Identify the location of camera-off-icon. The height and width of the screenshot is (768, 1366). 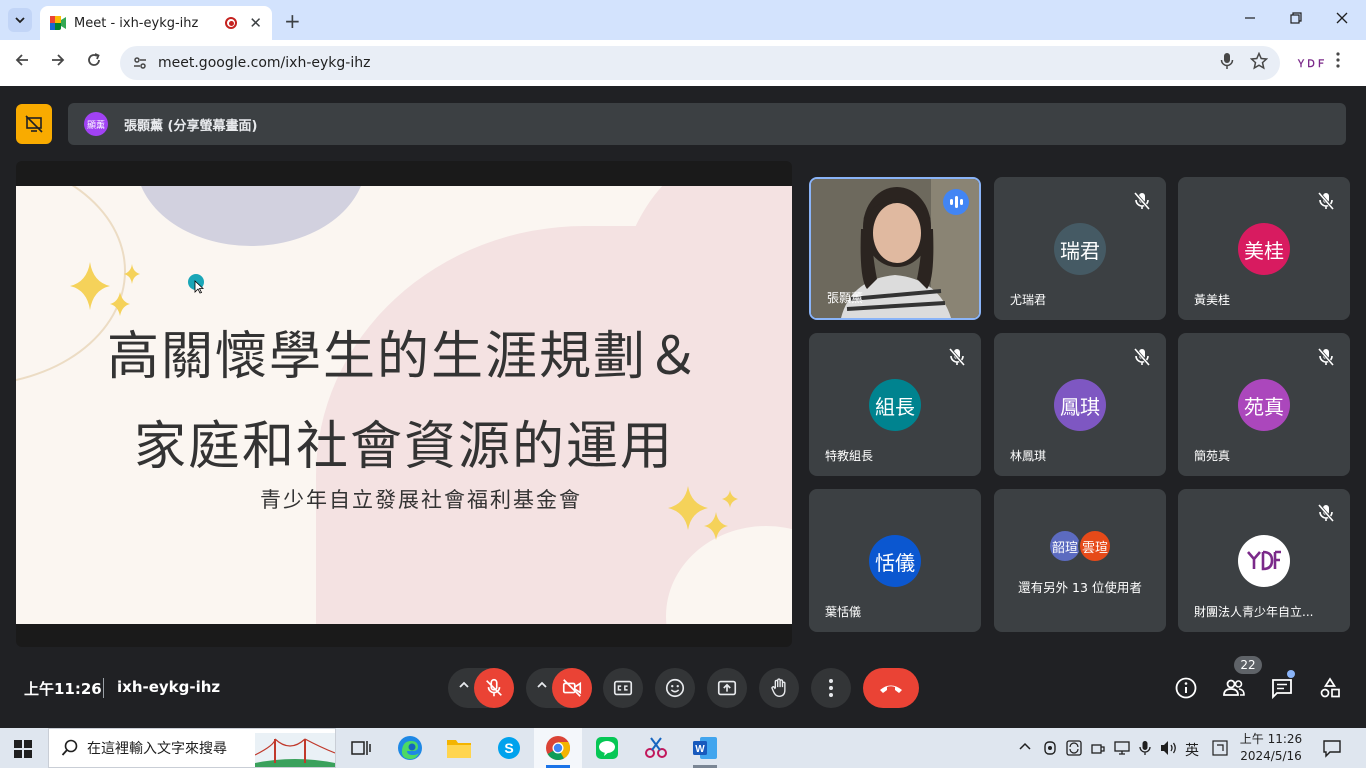
(572, 688).